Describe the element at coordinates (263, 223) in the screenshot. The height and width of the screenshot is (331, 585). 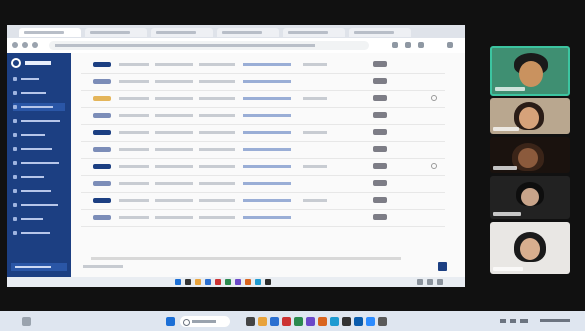
I see `list-item` at that location.